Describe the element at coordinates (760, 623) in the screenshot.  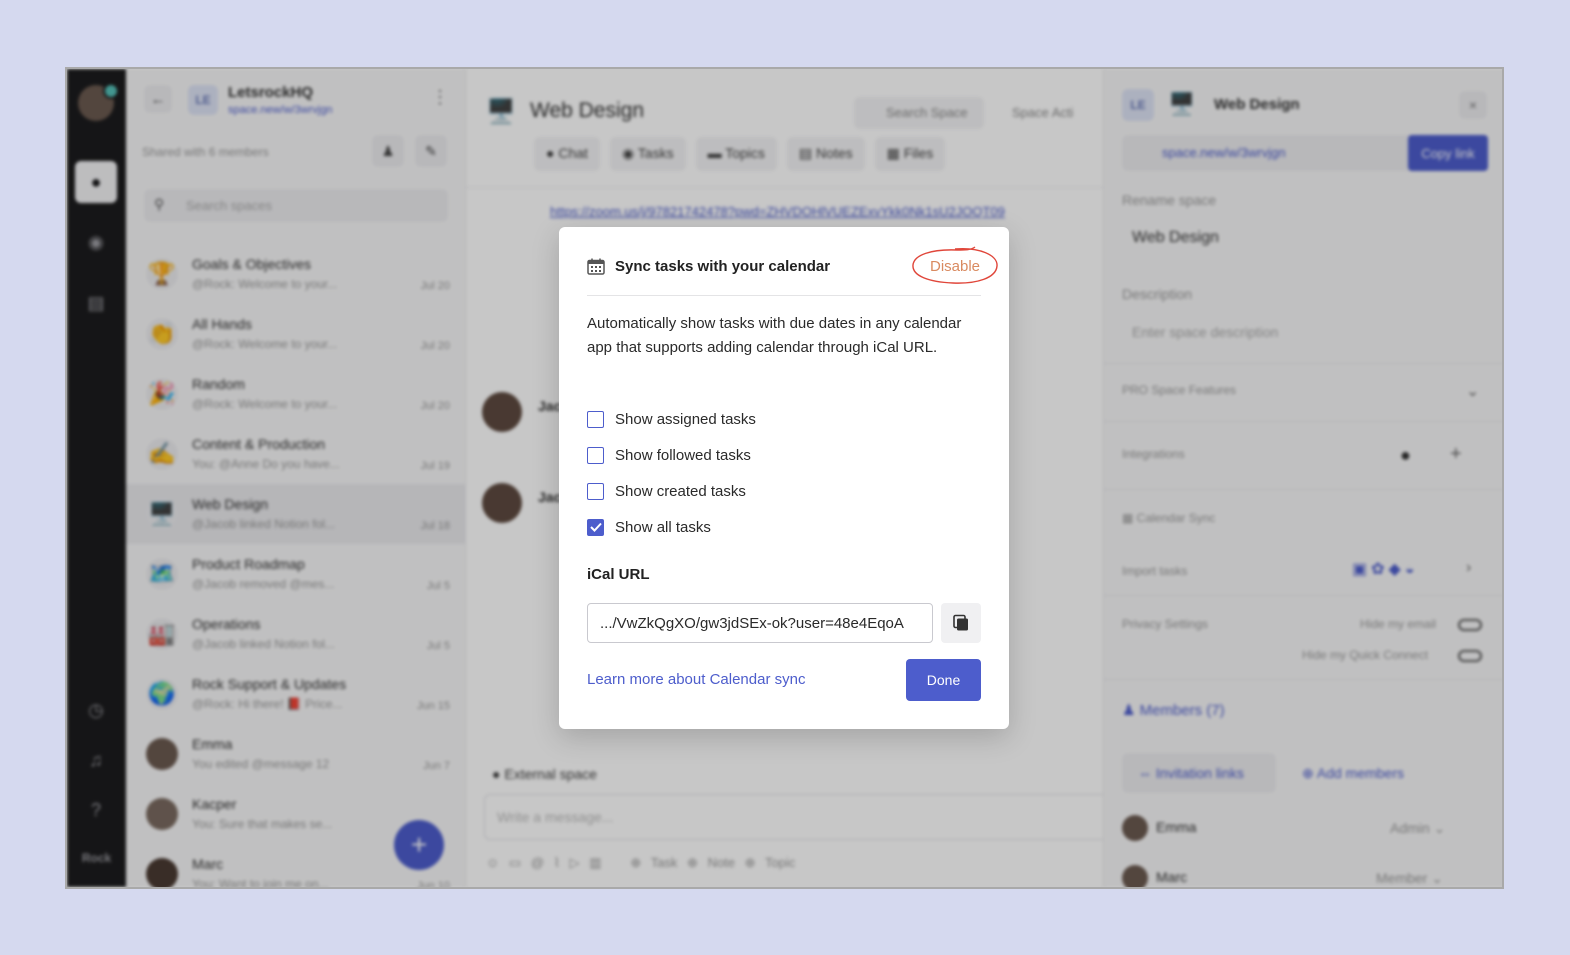
I see `ical-url-input` at that location.